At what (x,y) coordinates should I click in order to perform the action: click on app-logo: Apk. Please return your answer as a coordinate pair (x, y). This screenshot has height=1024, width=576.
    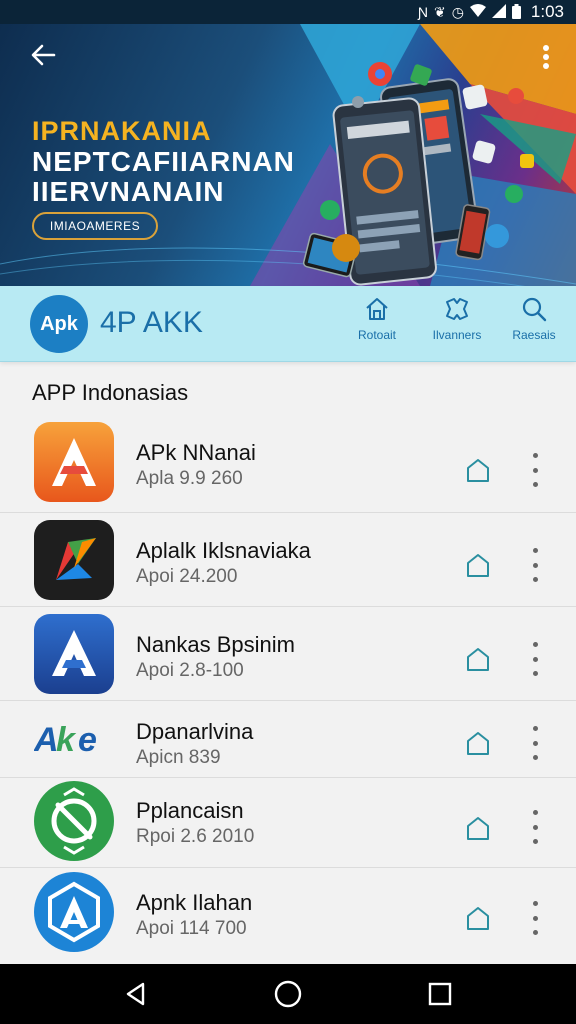
    Looking at the image, I should click on (59, 324).